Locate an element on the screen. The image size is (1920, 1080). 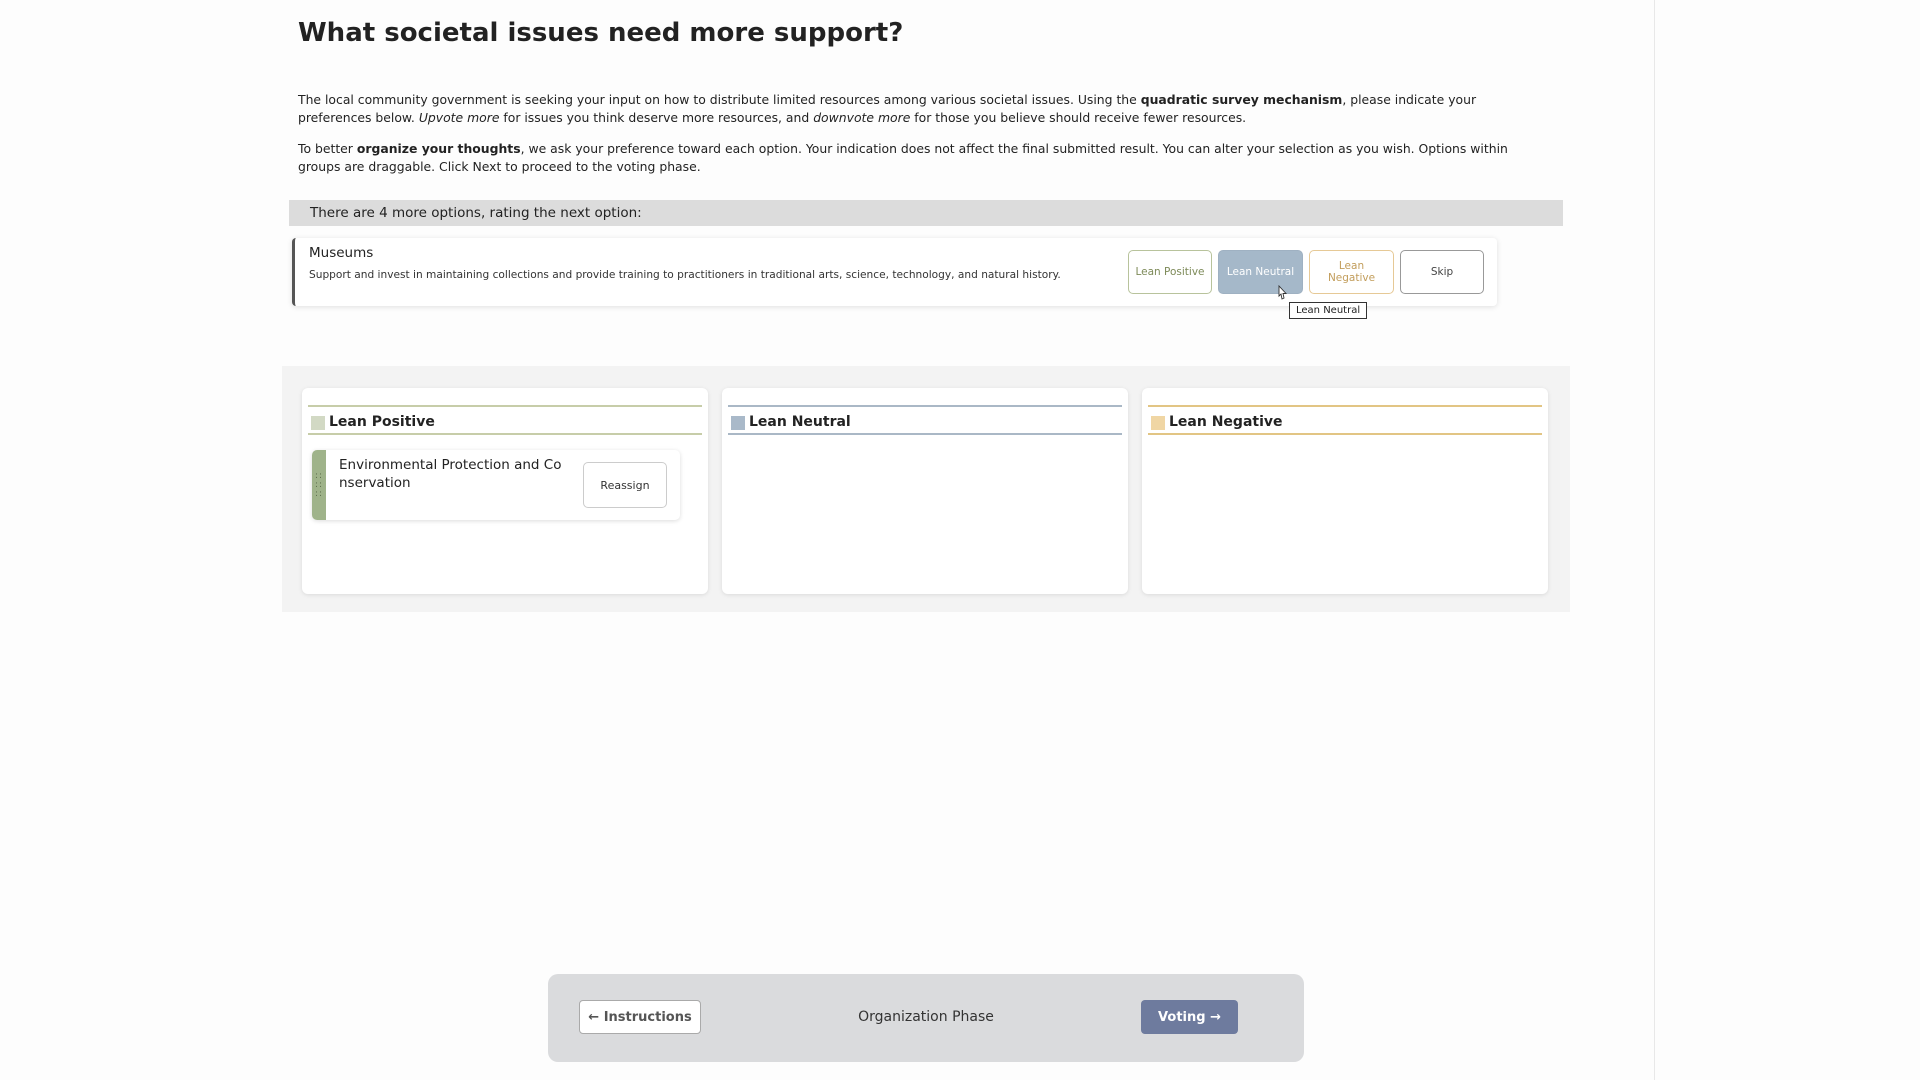
lean-positive-button: Lean Positive is located at coordinates (1170, 272).